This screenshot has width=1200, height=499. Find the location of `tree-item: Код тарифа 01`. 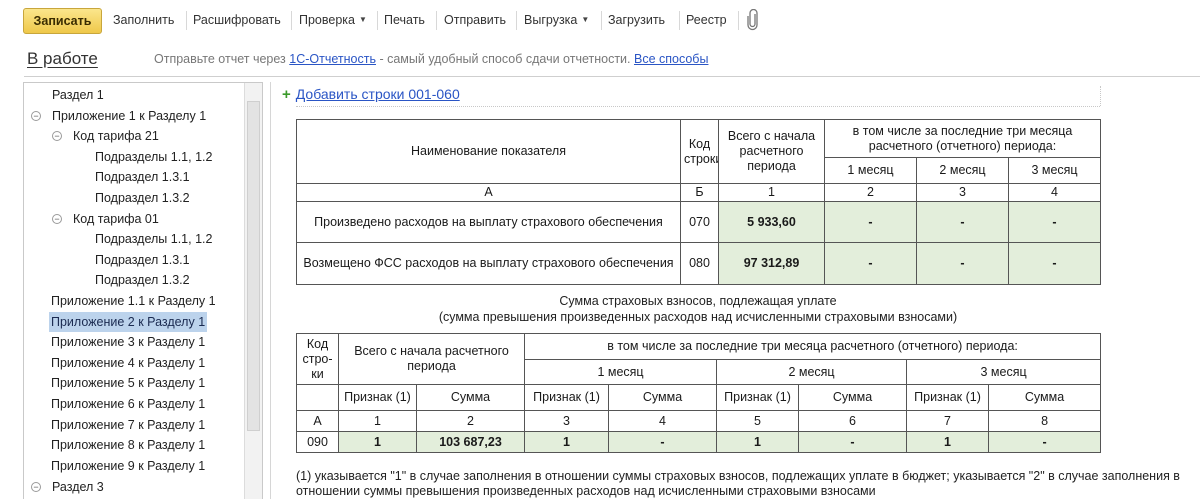

tree-item: Код тарифа 01 is located at coordinates (116, 219).